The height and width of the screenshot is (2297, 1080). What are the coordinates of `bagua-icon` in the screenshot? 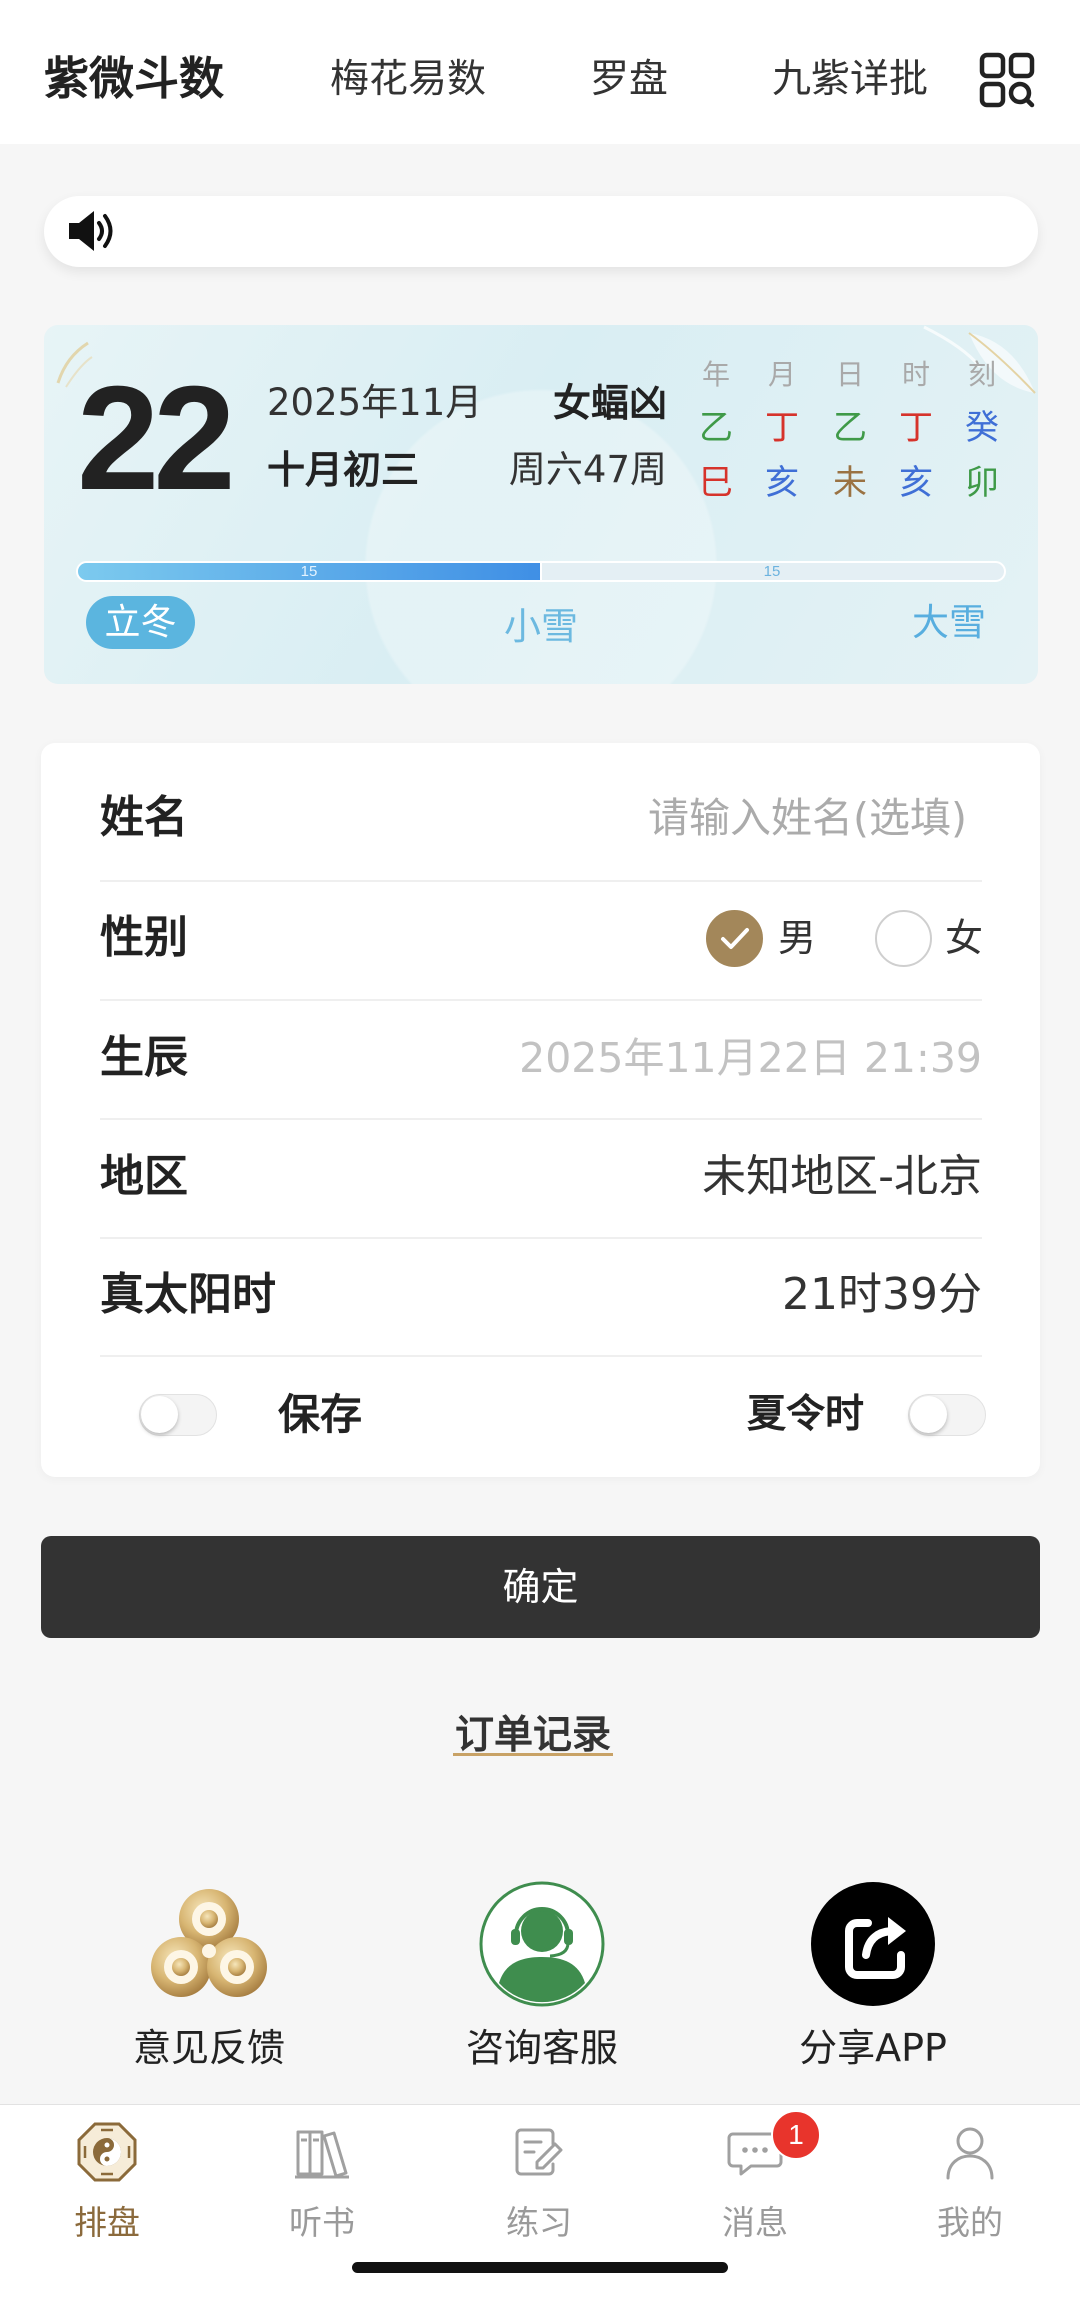 It's located at (107, 2152).